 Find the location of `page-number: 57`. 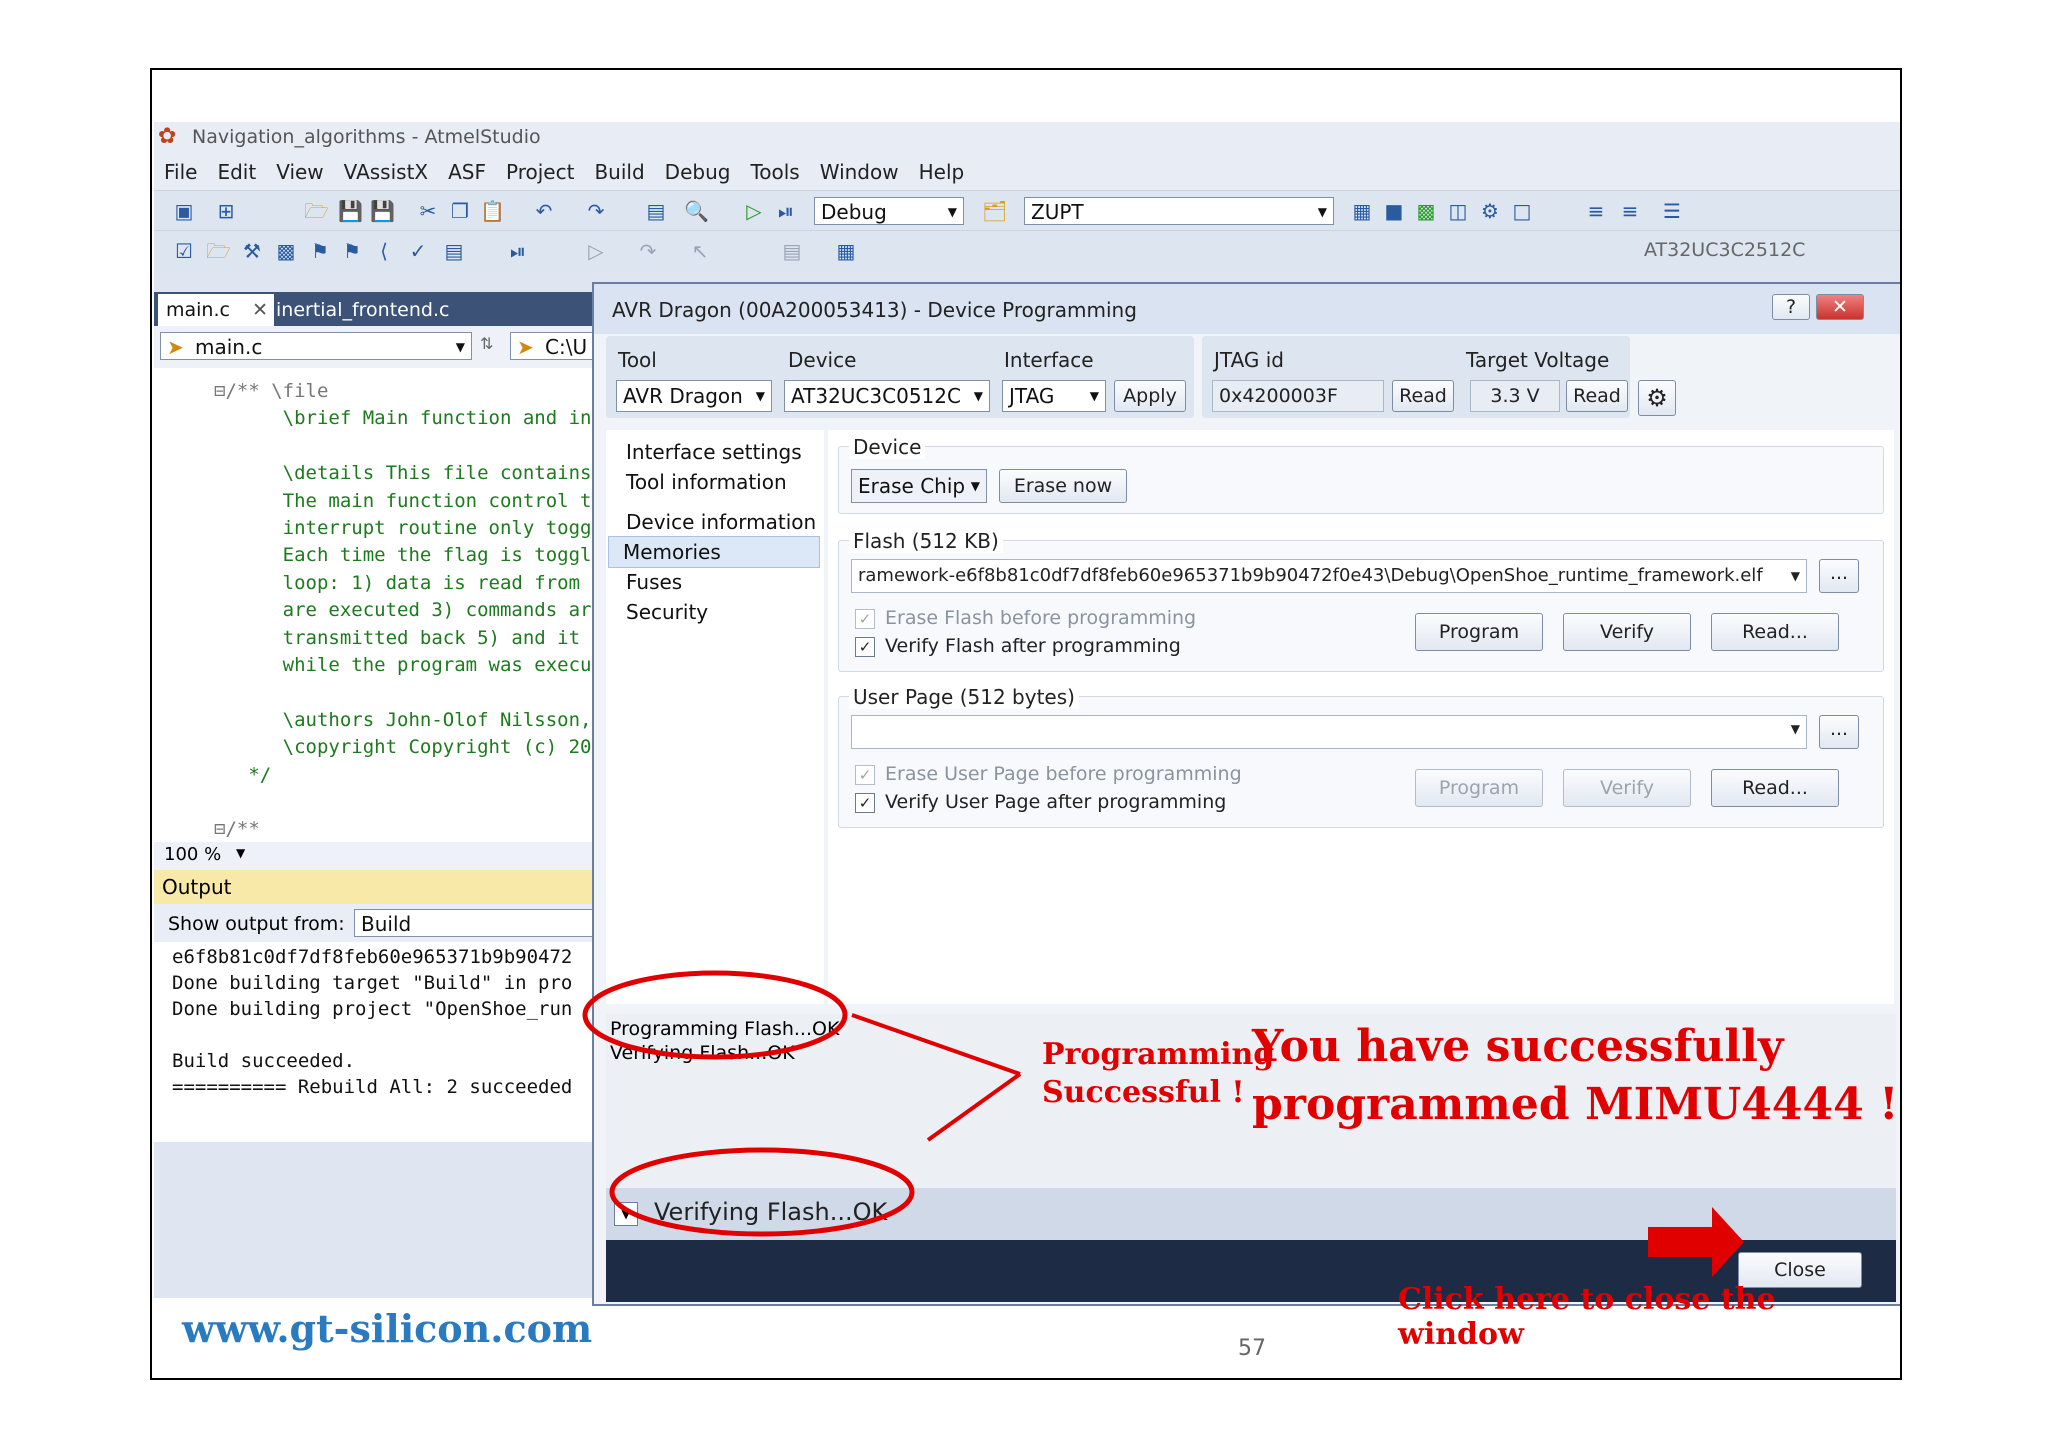

page-number: 57 is located at coordinates (1252, 1348).